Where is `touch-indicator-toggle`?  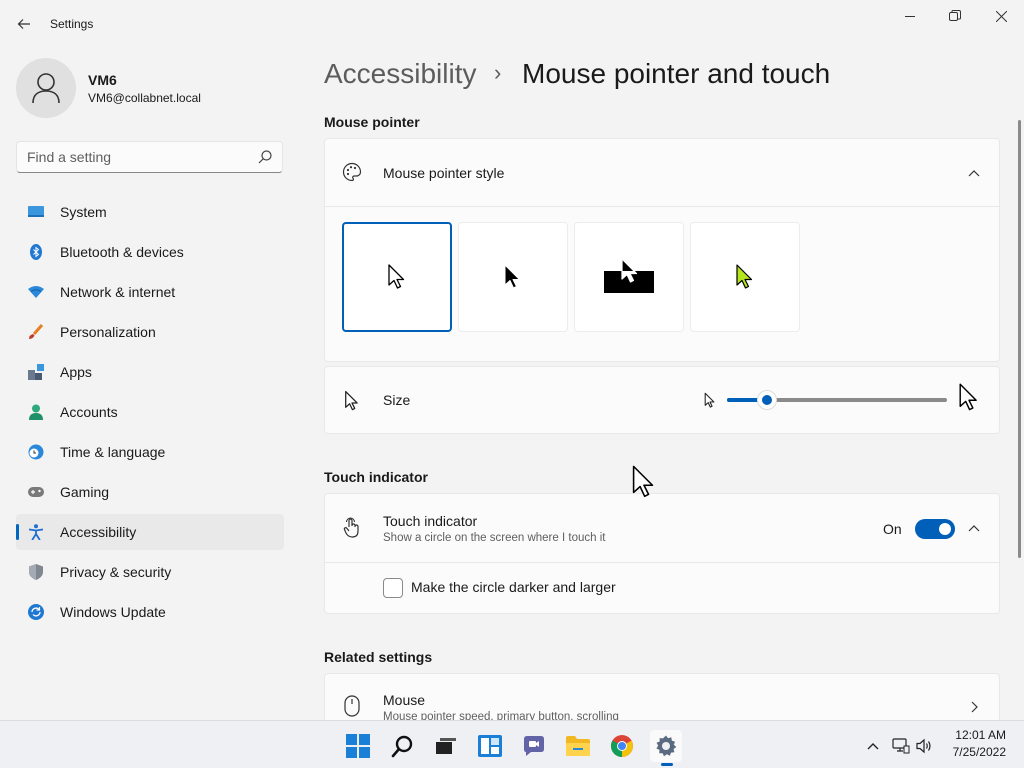 touch-indicator-toggle is located at coordinates (935, 529).